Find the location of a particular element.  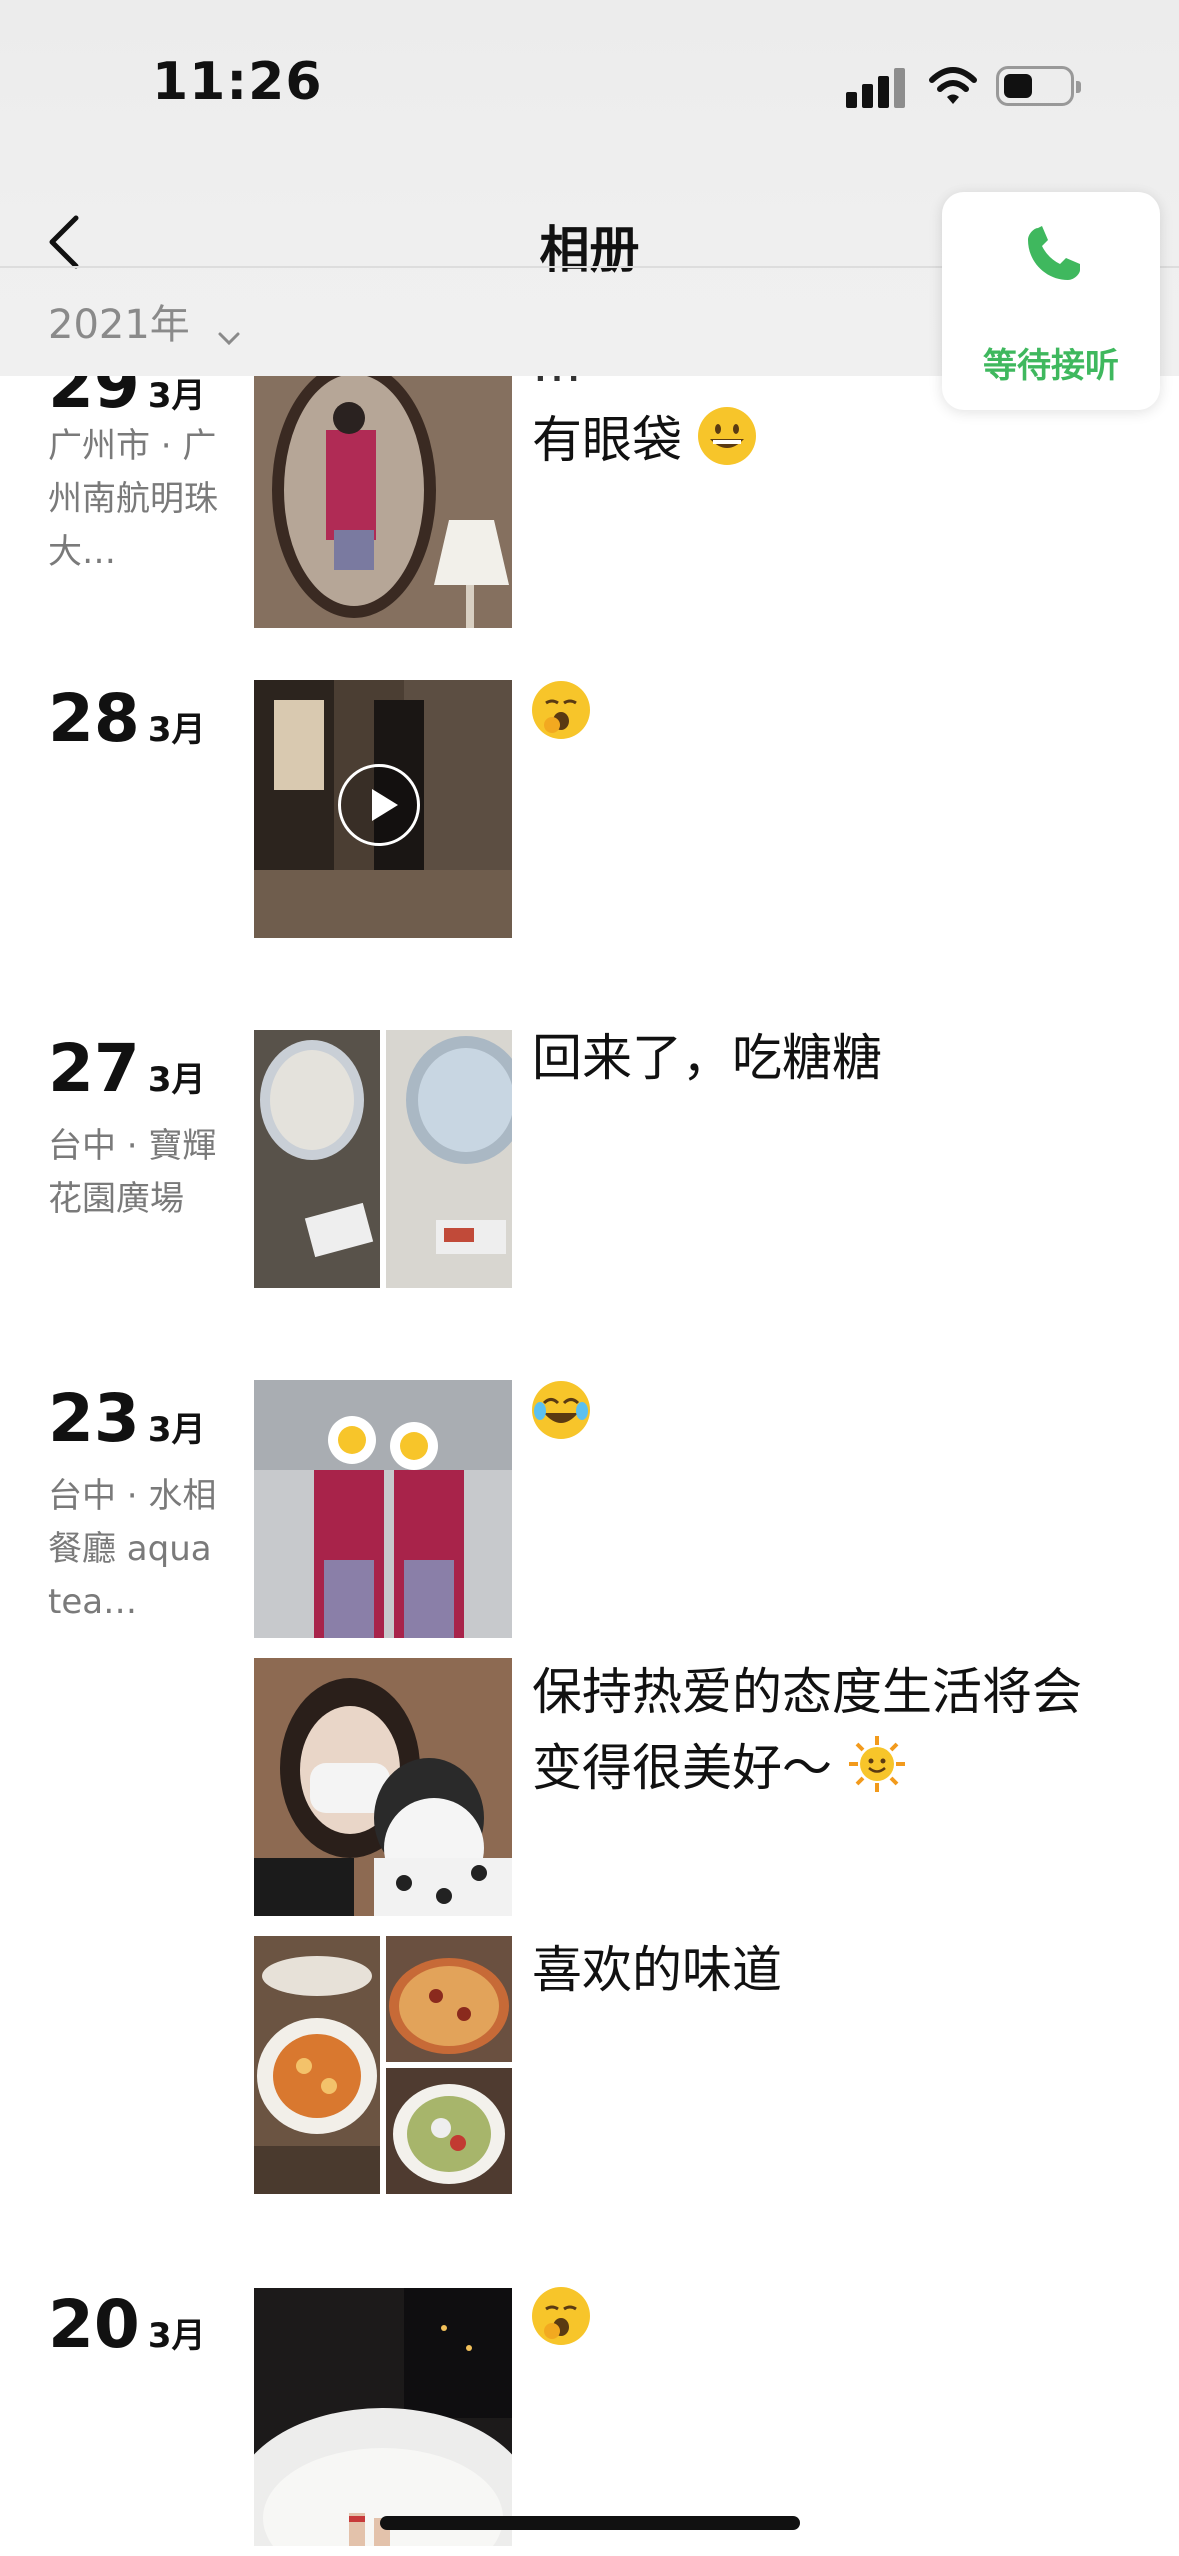

entry-caption: 喜欢的味道 is located at coordinates (657, 1970).